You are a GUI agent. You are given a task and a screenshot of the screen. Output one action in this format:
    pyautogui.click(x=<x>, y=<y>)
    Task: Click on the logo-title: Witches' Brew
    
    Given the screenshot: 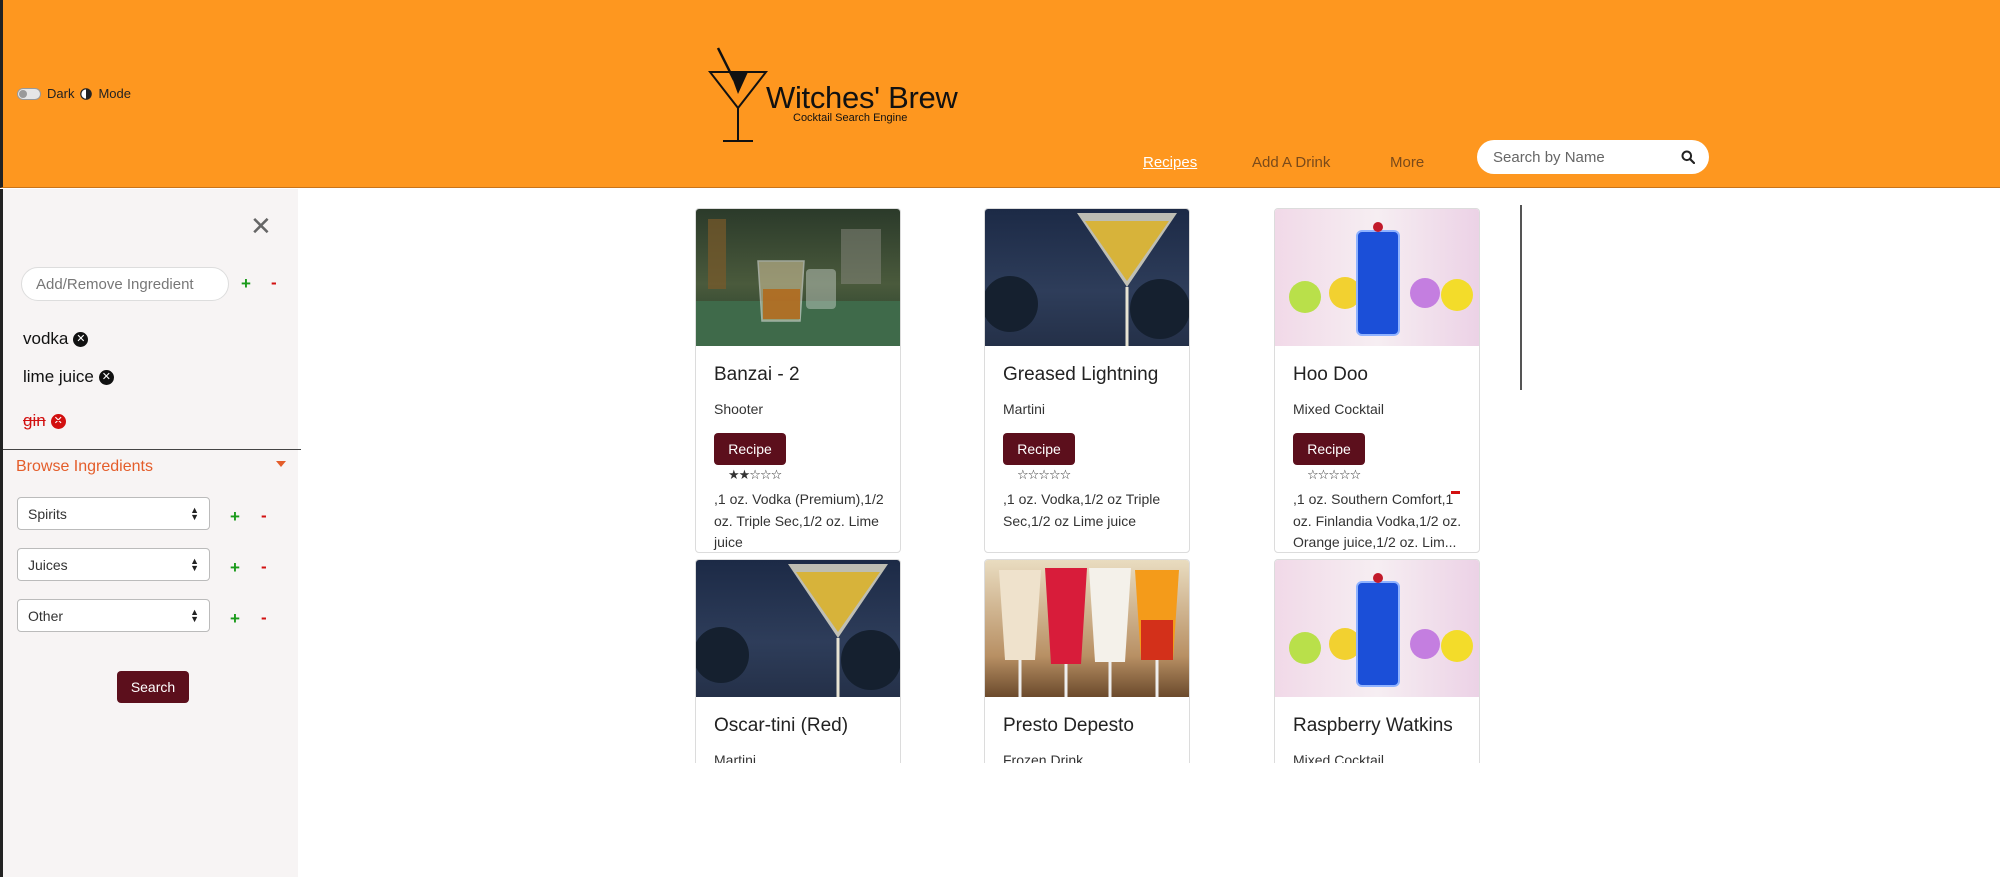 What is the action you would take?
    pyautogui.click(x=862, y=97)
    